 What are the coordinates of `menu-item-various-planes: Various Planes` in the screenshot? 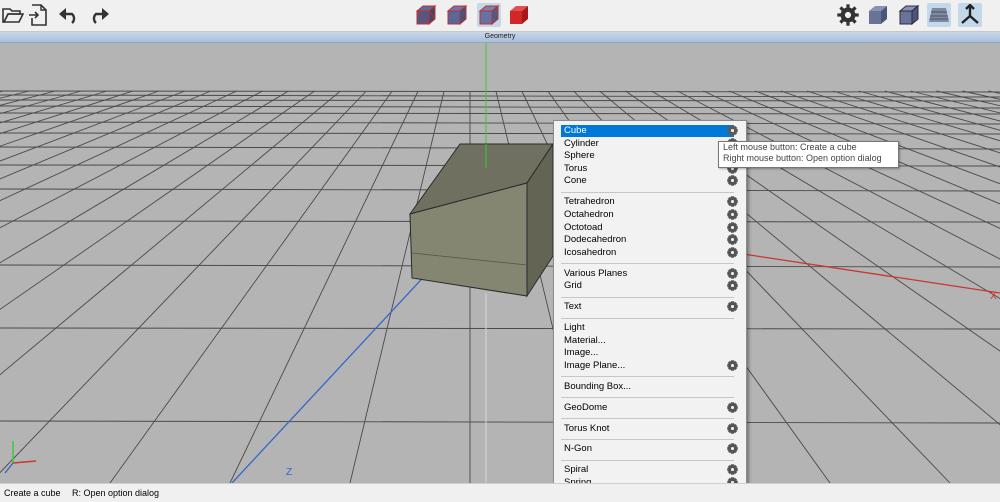 It's located at (649, 273).